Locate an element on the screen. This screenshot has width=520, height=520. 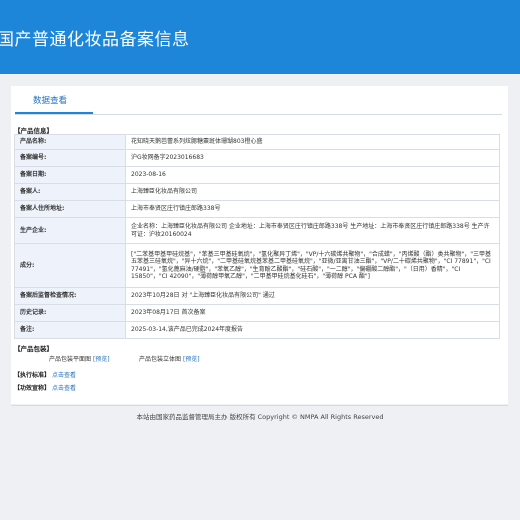
standard-heading: 【执行标准】 is located at coordinates (32, 375).